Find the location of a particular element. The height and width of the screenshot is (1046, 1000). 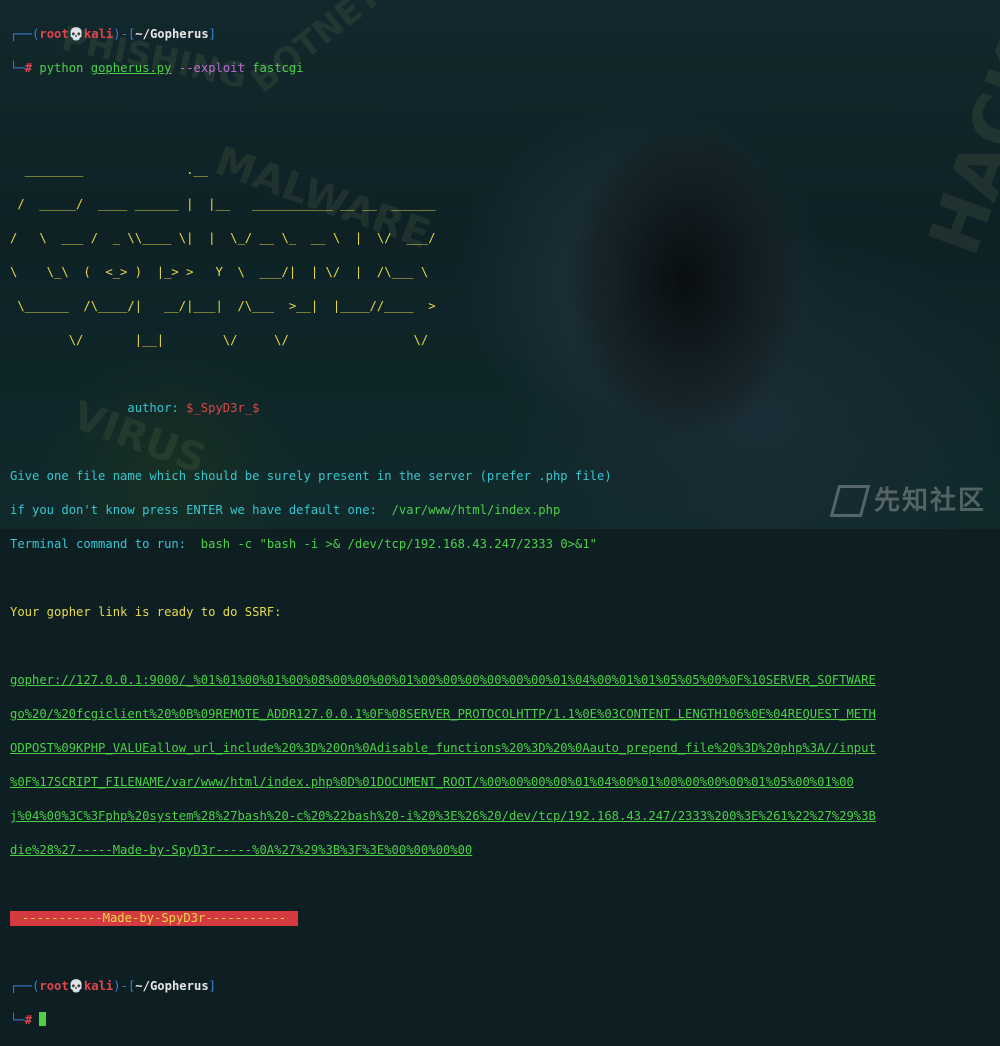

watermark-text: 先知社区 is located at coordinates (929, 500).